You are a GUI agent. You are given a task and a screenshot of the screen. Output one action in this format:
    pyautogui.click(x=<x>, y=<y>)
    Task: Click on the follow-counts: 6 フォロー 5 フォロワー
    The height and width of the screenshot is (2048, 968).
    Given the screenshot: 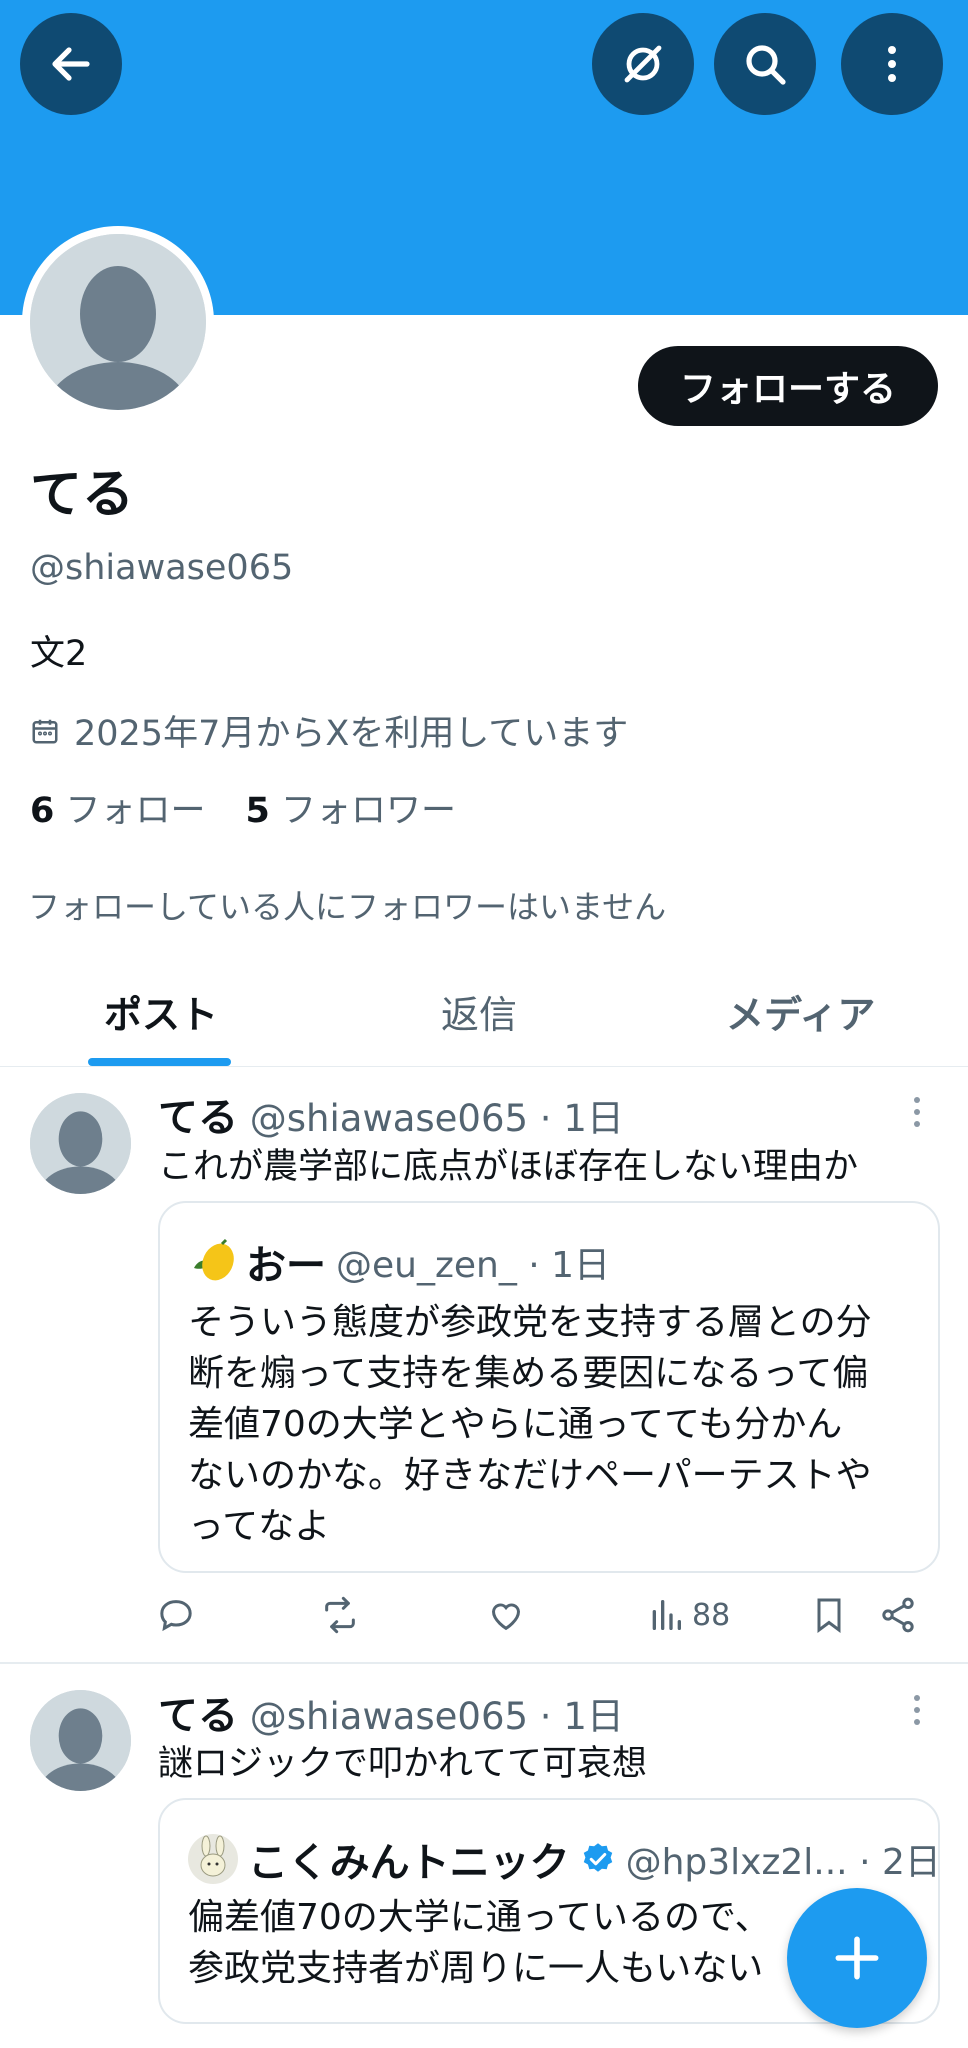 What is the action you would take?
    pyautogui.click(x=243, y=807)
    